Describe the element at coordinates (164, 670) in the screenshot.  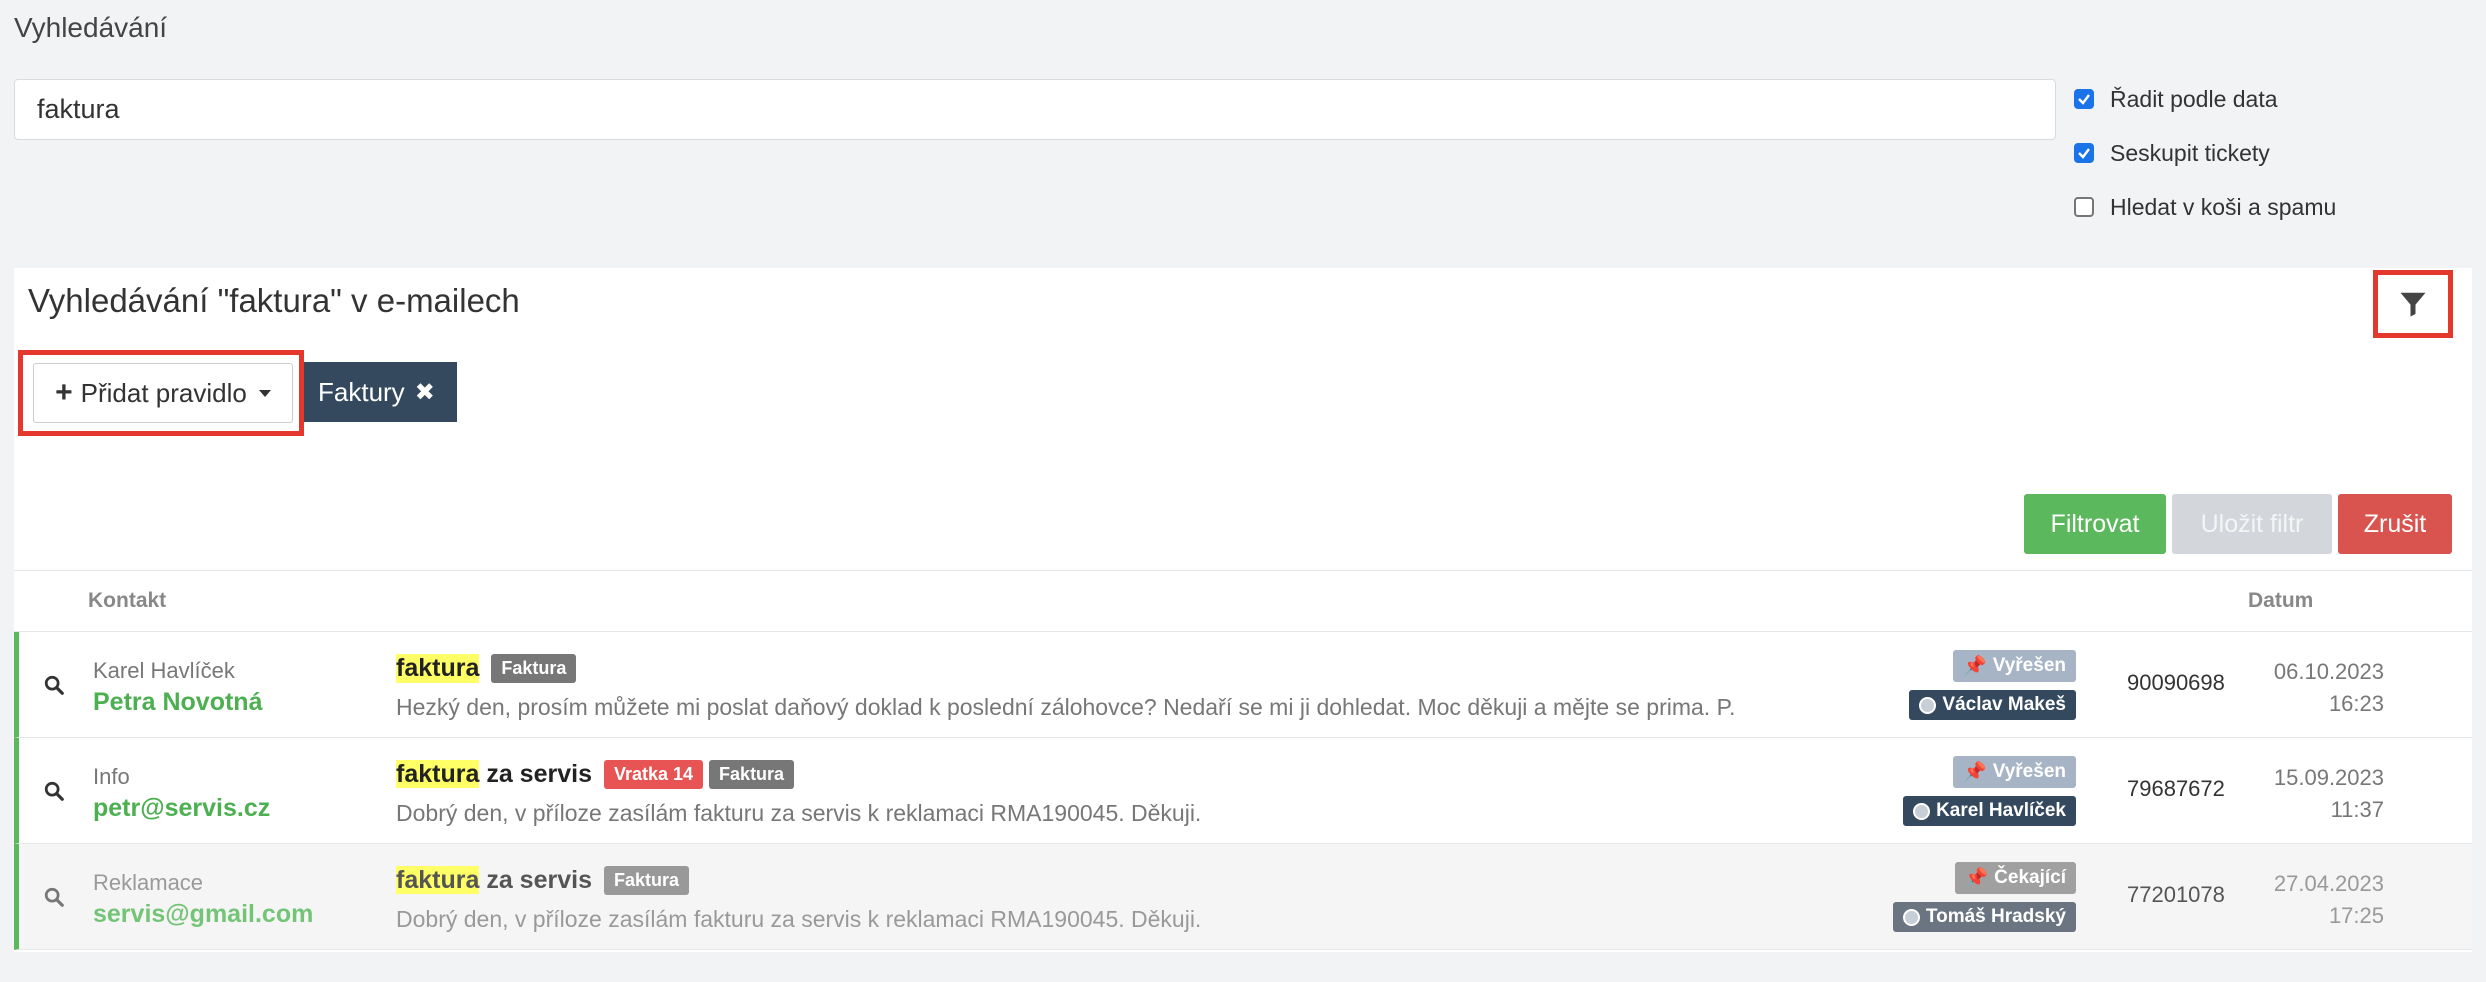
I see `row-sender: Karel Havlíček` at that location.